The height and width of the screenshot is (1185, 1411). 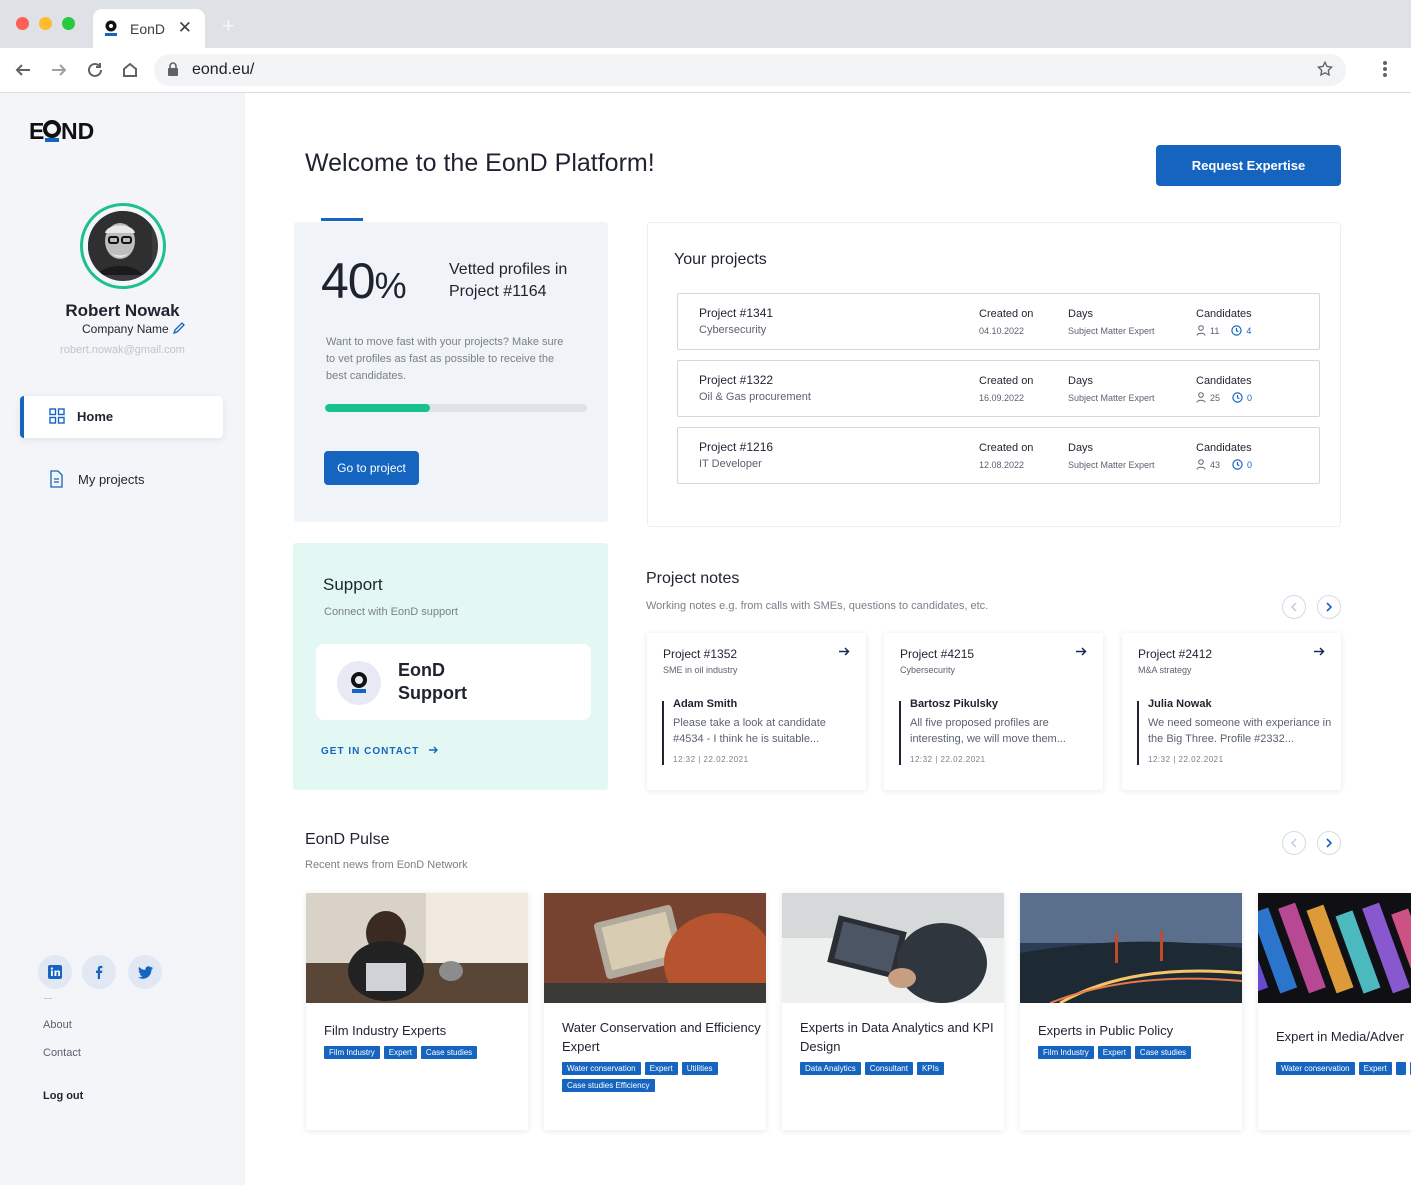 What do you see at coordinates (1325, 69) in the screenshot?
I see `bookmark-star-icon` at bounding box center [1325, 69].